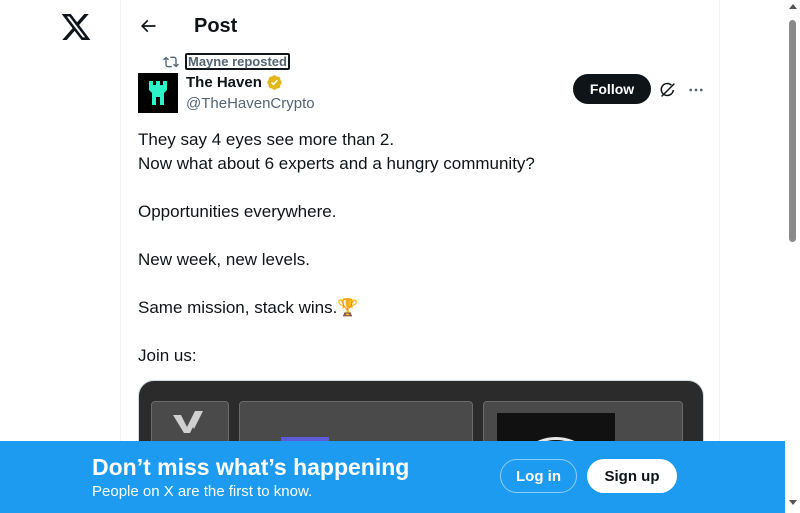  What do you see at coordinates (792, 131) in the screenshot?
I see `scroll-thumb` at bounding box center [792, 131].